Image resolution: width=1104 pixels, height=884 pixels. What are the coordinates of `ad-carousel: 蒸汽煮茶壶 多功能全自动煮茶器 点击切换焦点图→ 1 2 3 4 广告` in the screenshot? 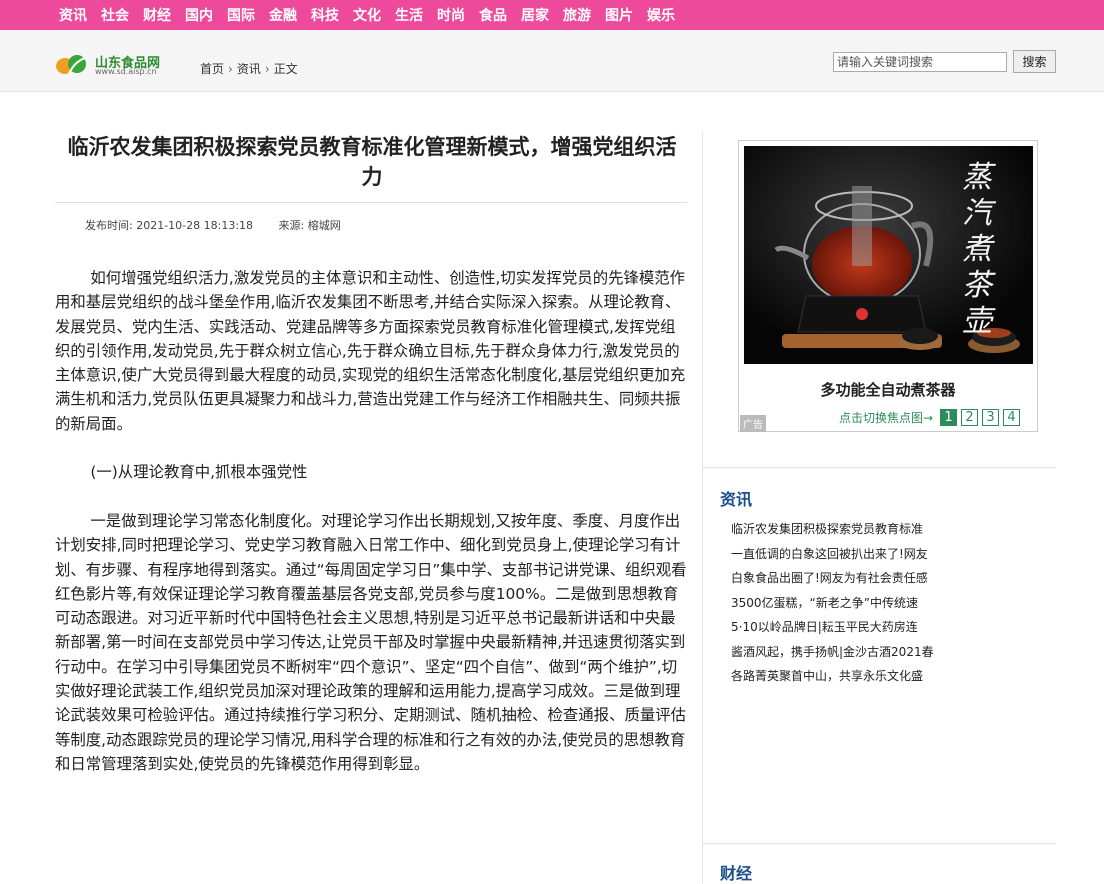 It's located at (888, 286).